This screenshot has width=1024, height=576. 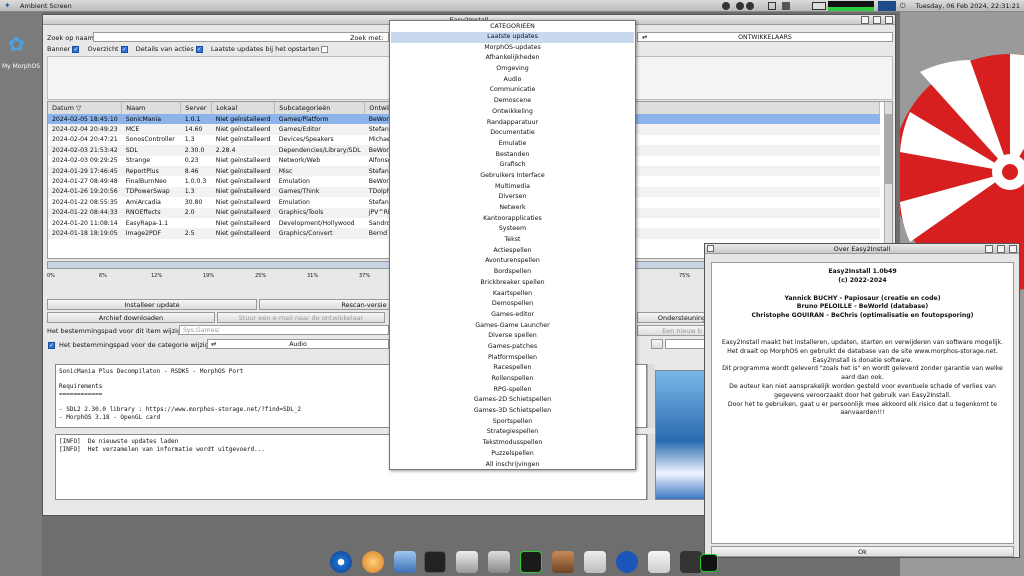 What do you see at coordinates (131, 317) in the screenshot?
I see `download-archive-button: Archief downloaden` at bounding box center [131, 317].